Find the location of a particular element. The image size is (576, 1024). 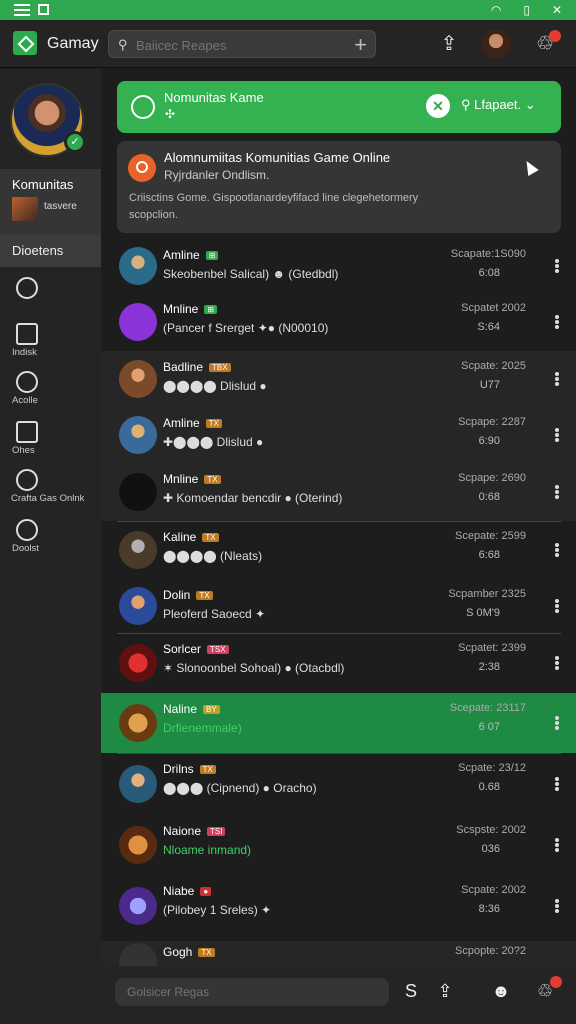

sidebar-item-explore is located at coordinates (50, 298).